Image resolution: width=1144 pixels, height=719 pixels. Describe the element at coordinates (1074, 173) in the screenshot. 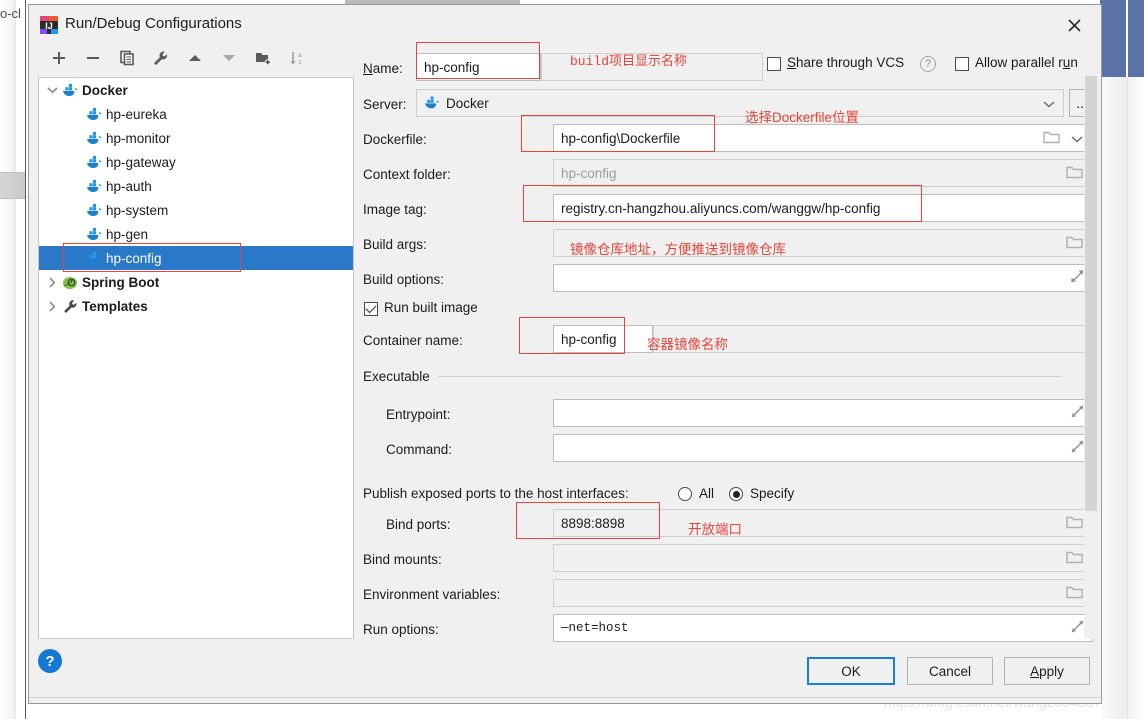

I see `context-folder-icon` at that location.